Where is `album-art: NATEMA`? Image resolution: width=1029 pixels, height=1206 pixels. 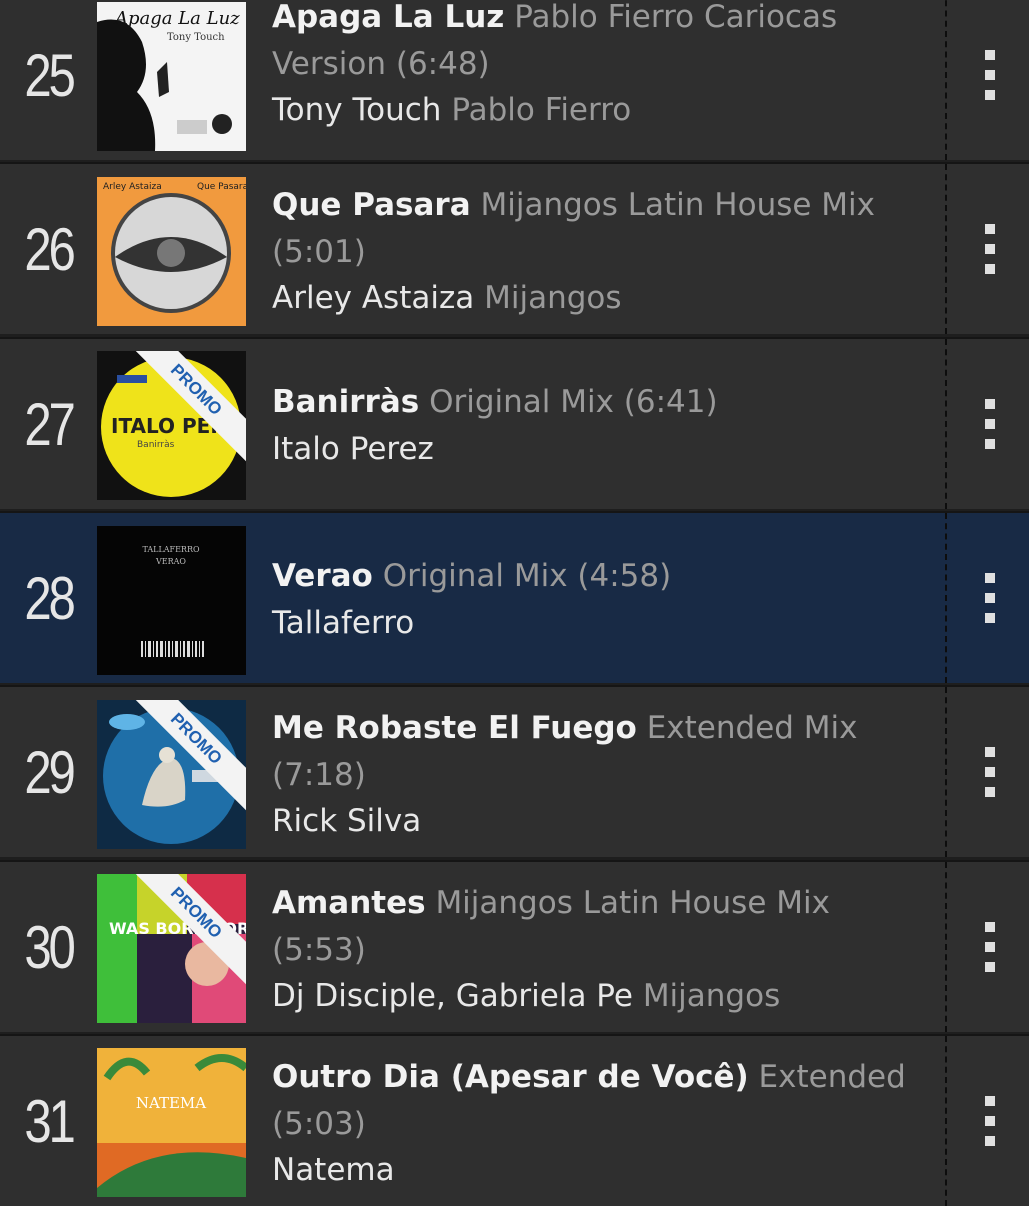
album-art: NATEMA is located at coordinates (171, 1122).